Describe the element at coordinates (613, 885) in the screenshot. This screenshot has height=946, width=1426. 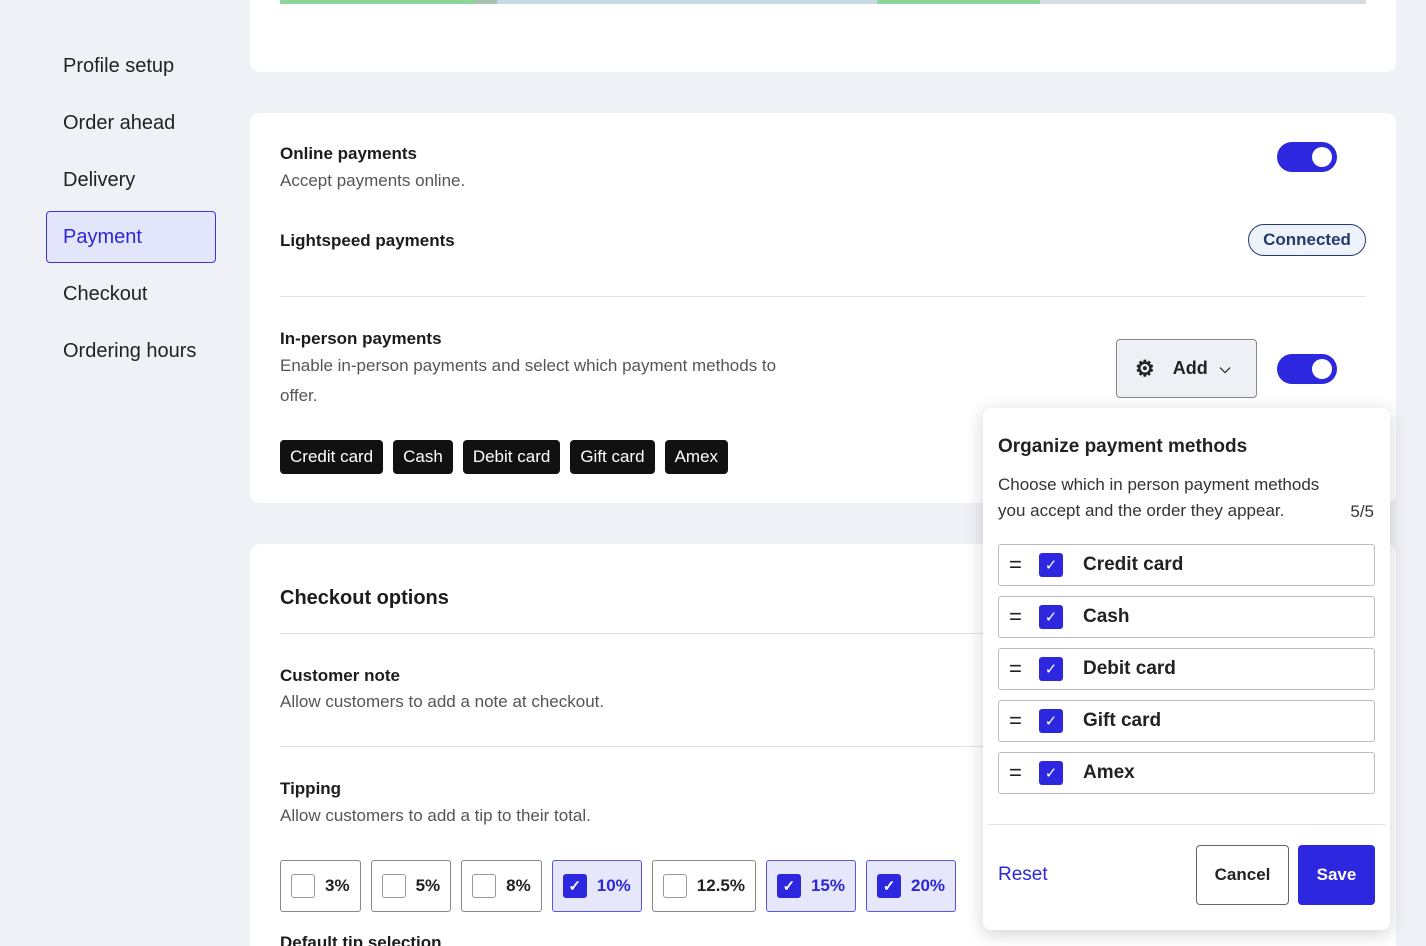
I see `tip-label: 10%` at that location.